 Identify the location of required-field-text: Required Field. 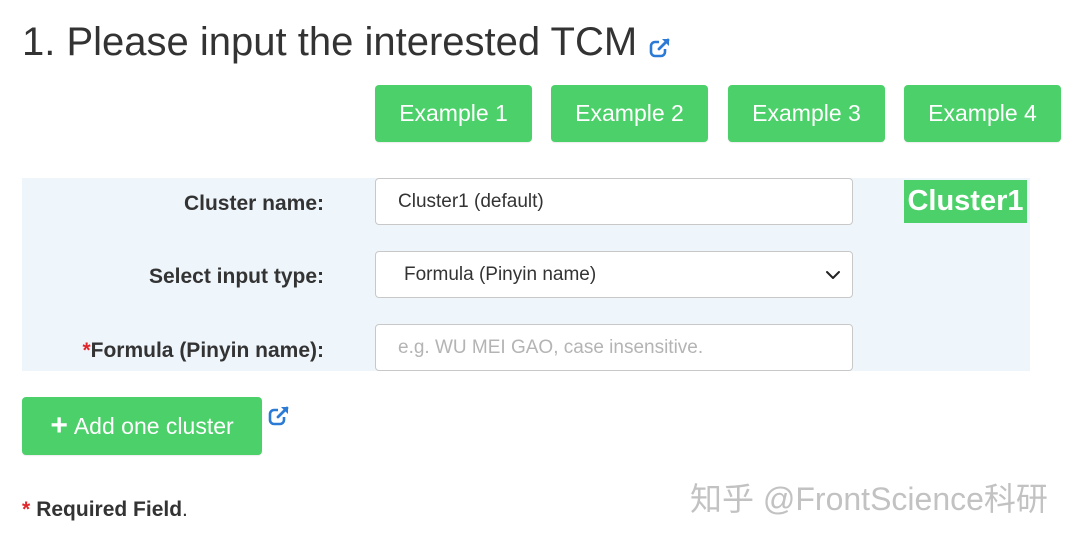
(109, 509).